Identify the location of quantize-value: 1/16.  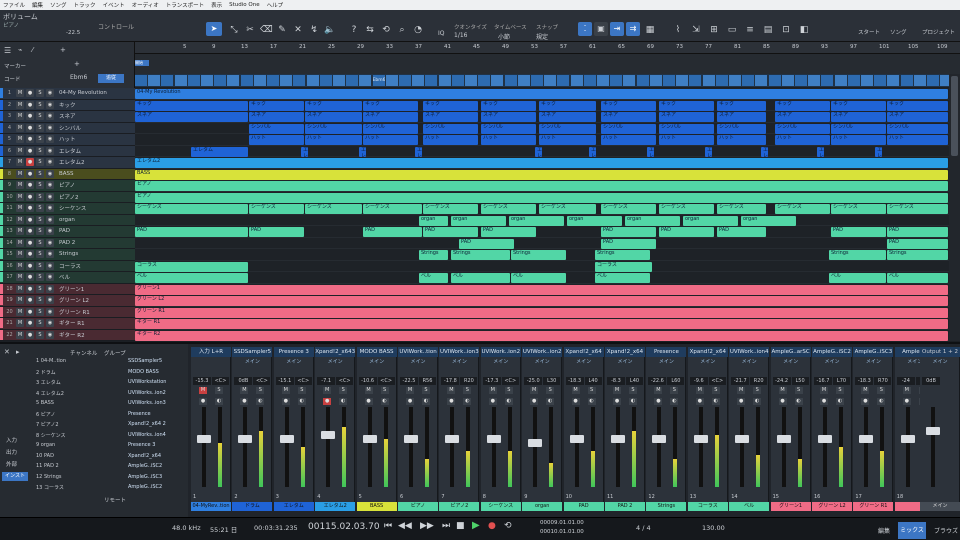
(460, 35).